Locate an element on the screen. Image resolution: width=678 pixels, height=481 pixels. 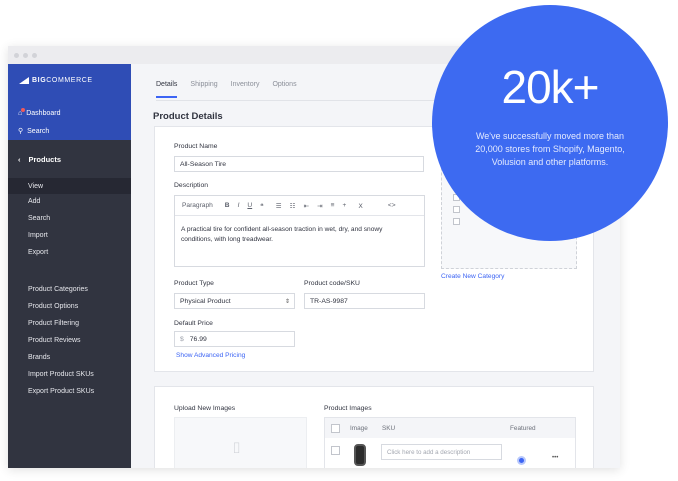
tire-icon is located at coordinates (360, 455).